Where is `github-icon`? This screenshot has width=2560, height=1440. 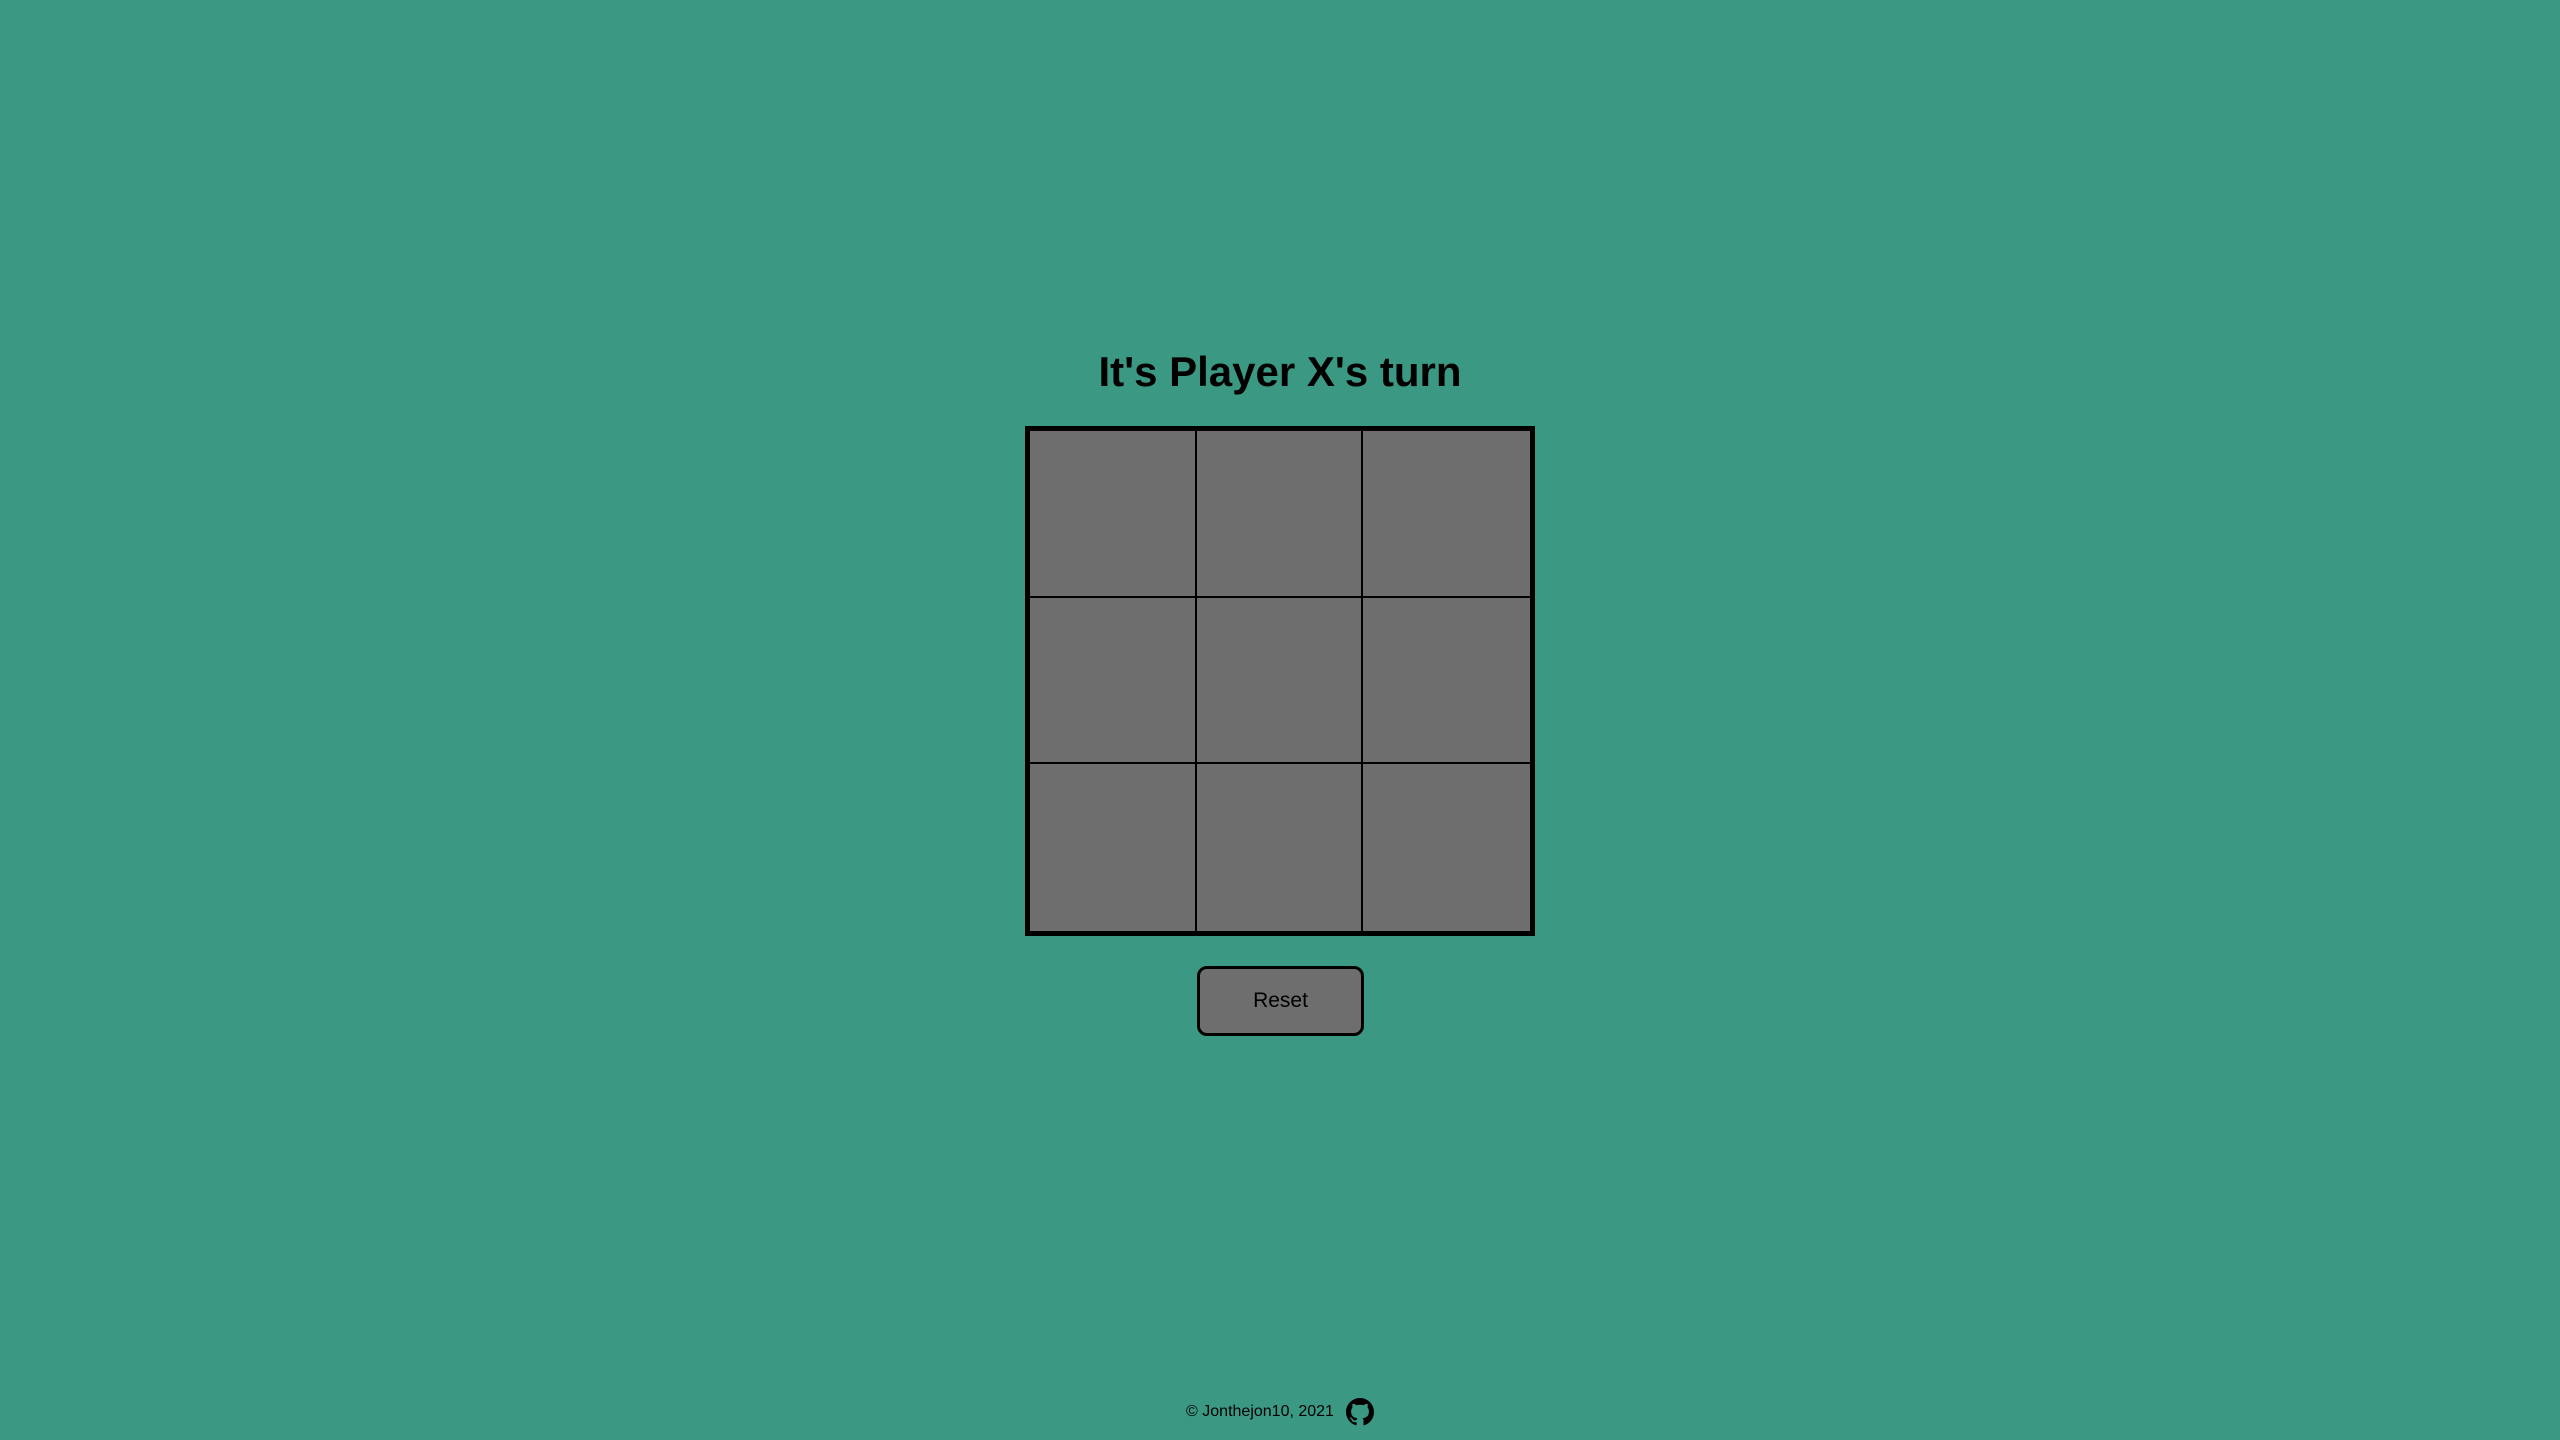 github-icon is located at coordinates (1359, 1412).